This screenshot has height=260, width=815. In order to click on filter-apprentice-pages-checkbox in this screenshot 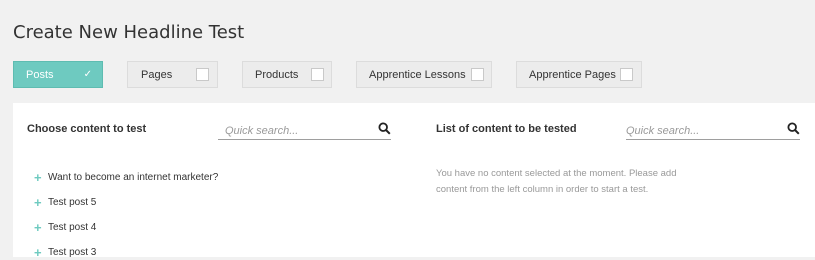, I will do `click(626, 74)`.